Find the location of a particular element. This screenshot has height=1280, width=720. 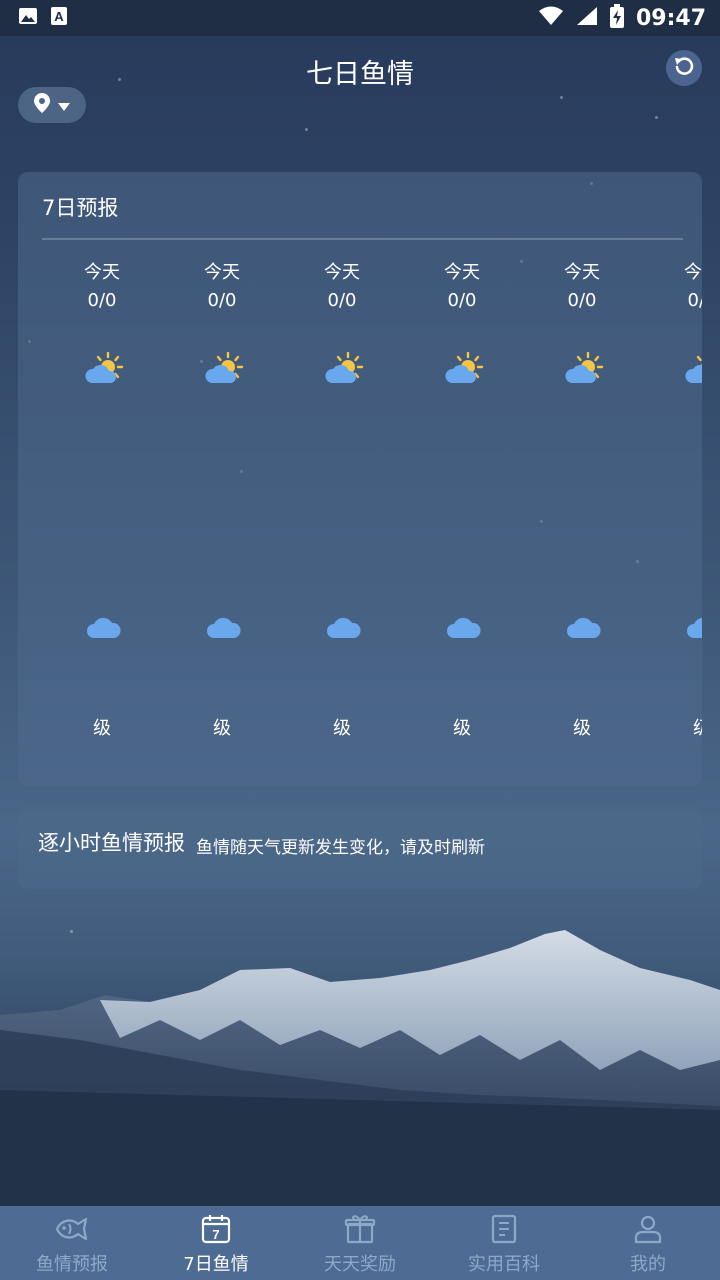

book-icon is located at coordinates (504, 1229).